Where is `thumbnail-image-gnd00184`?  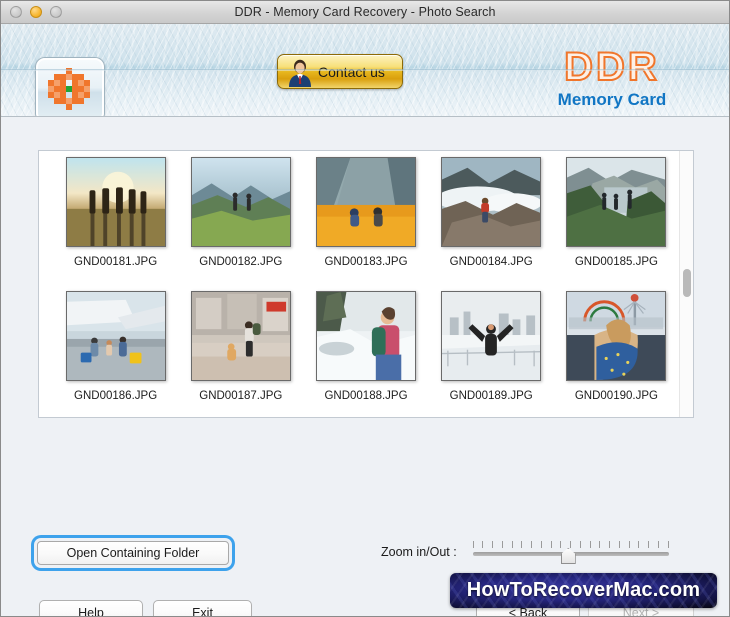 thumbnail-image-gnd00184 is located at coordinates (491, 202).